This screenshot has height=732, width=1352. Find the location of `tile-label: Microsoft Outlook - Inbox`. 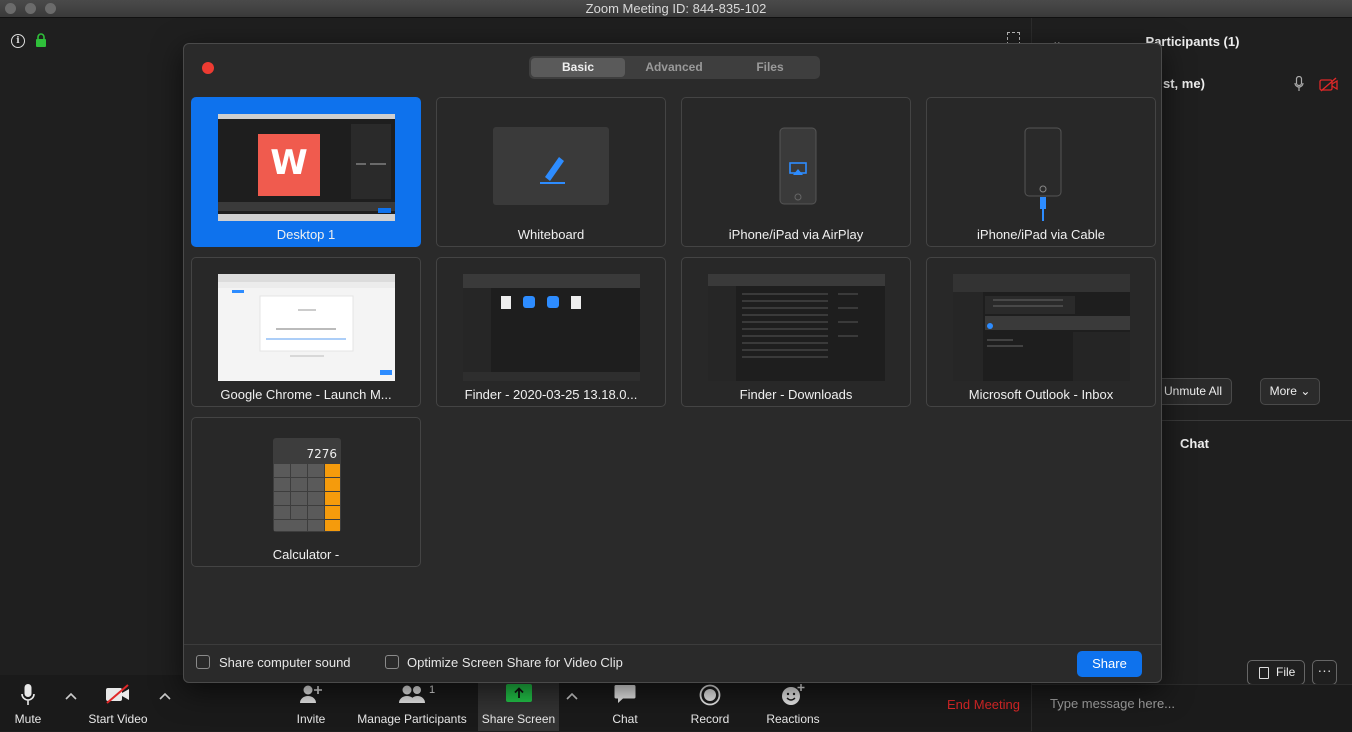

tile-label: Microsoft Outlook - Inbox is located at coordinates (1041, 394).